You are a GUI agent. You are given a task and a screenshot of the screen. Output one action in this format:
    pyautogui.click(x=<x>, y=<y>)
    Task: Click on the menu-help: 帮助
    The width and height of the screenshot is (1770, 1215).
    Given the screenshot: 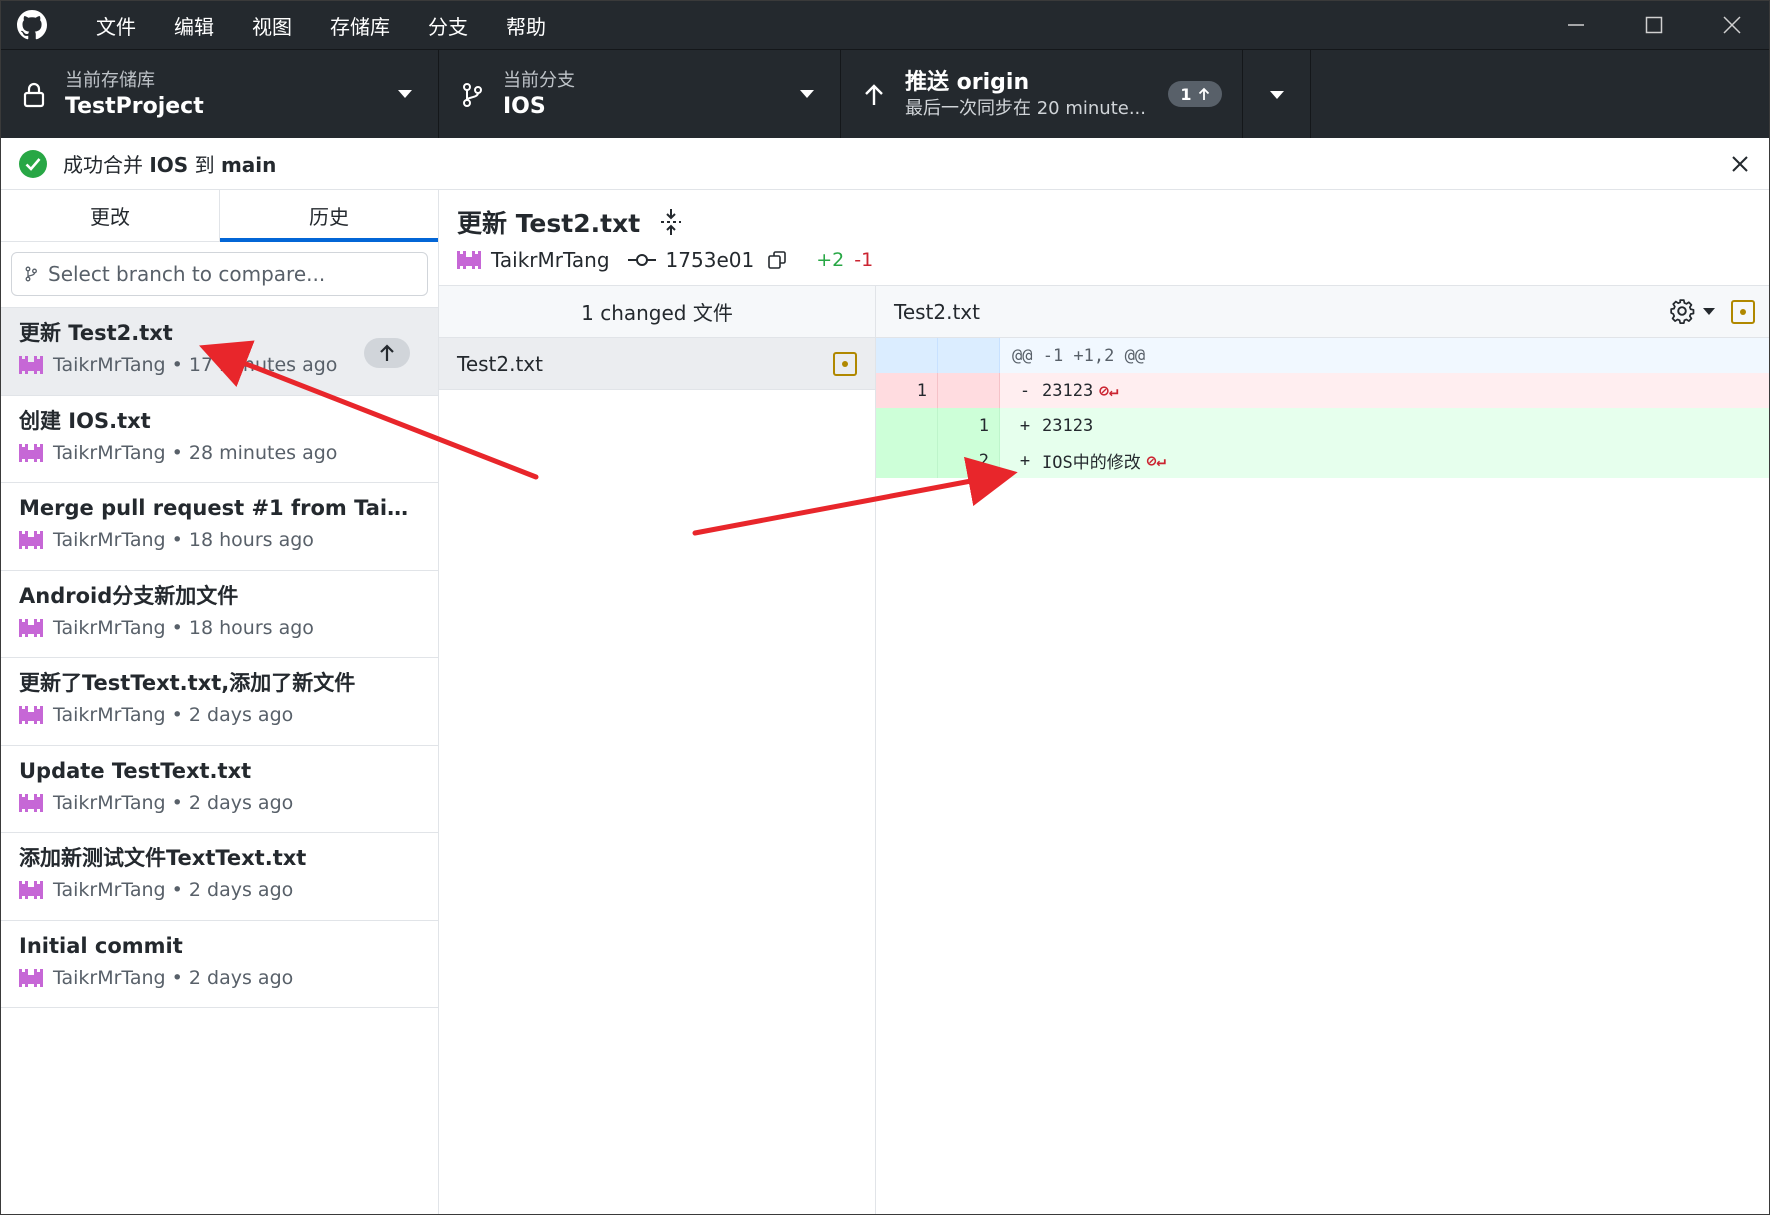 What is the action you would take?
    pyautogui.click(x=526, y=25)
    